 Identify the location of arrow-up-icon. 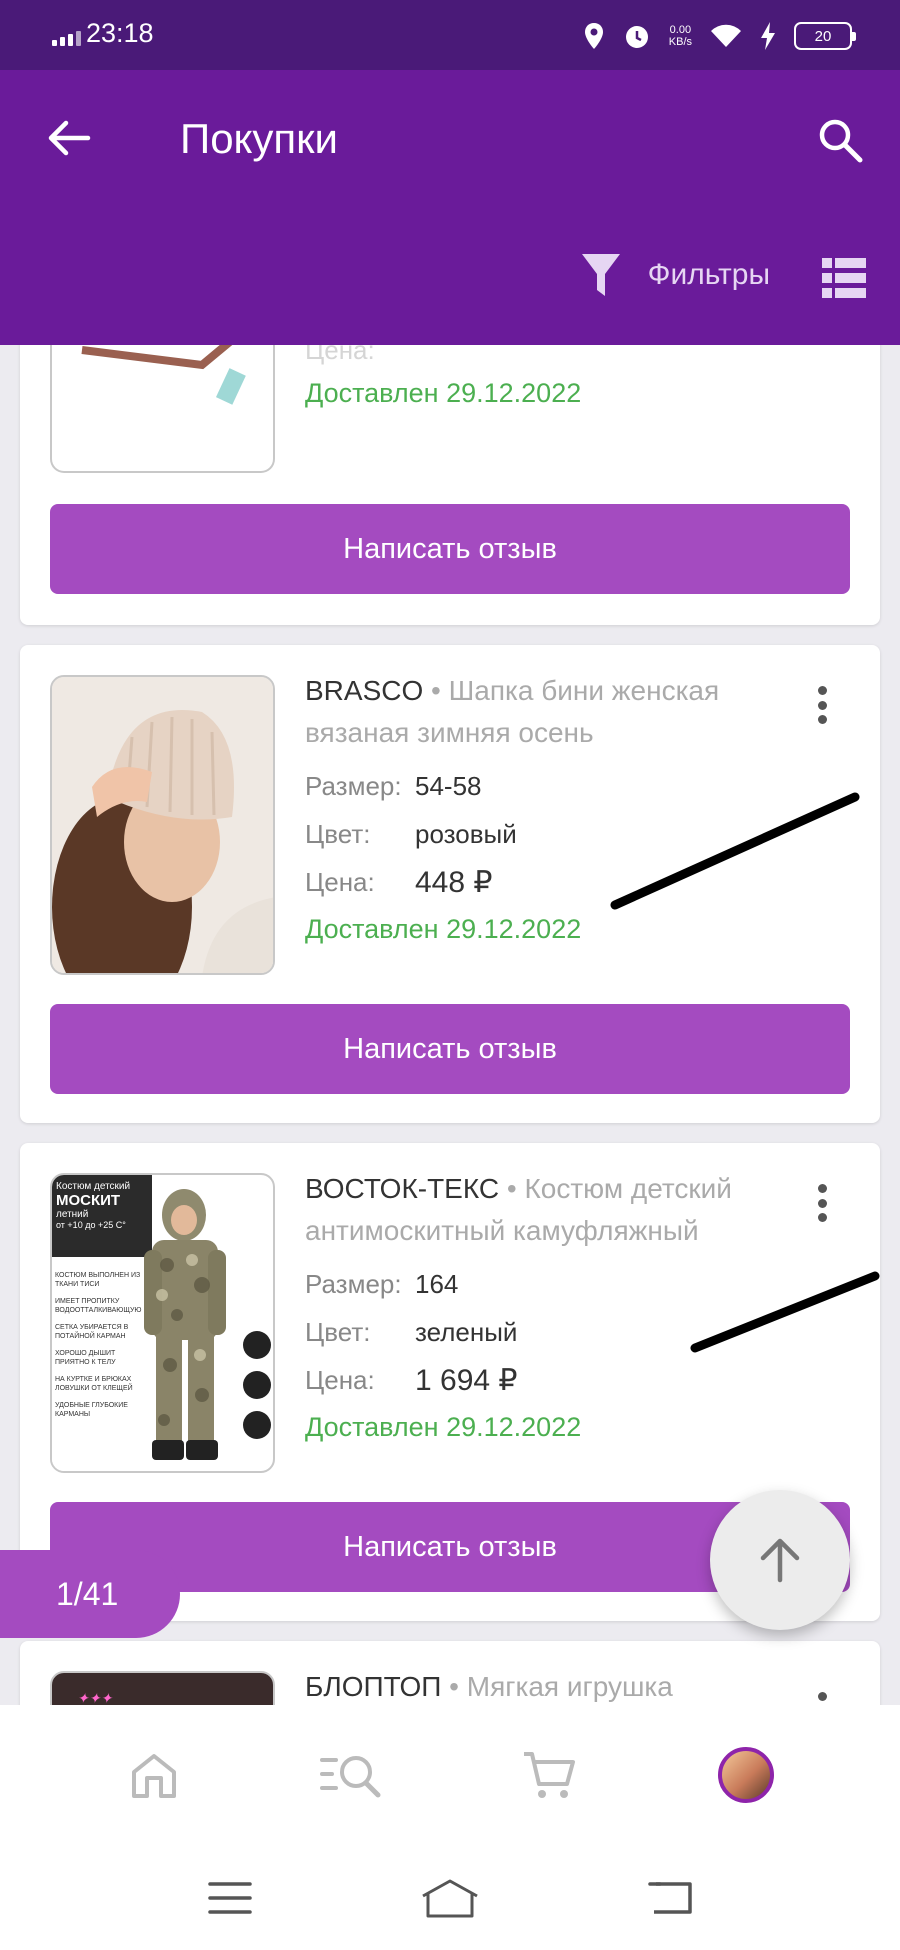
(780, 1560).